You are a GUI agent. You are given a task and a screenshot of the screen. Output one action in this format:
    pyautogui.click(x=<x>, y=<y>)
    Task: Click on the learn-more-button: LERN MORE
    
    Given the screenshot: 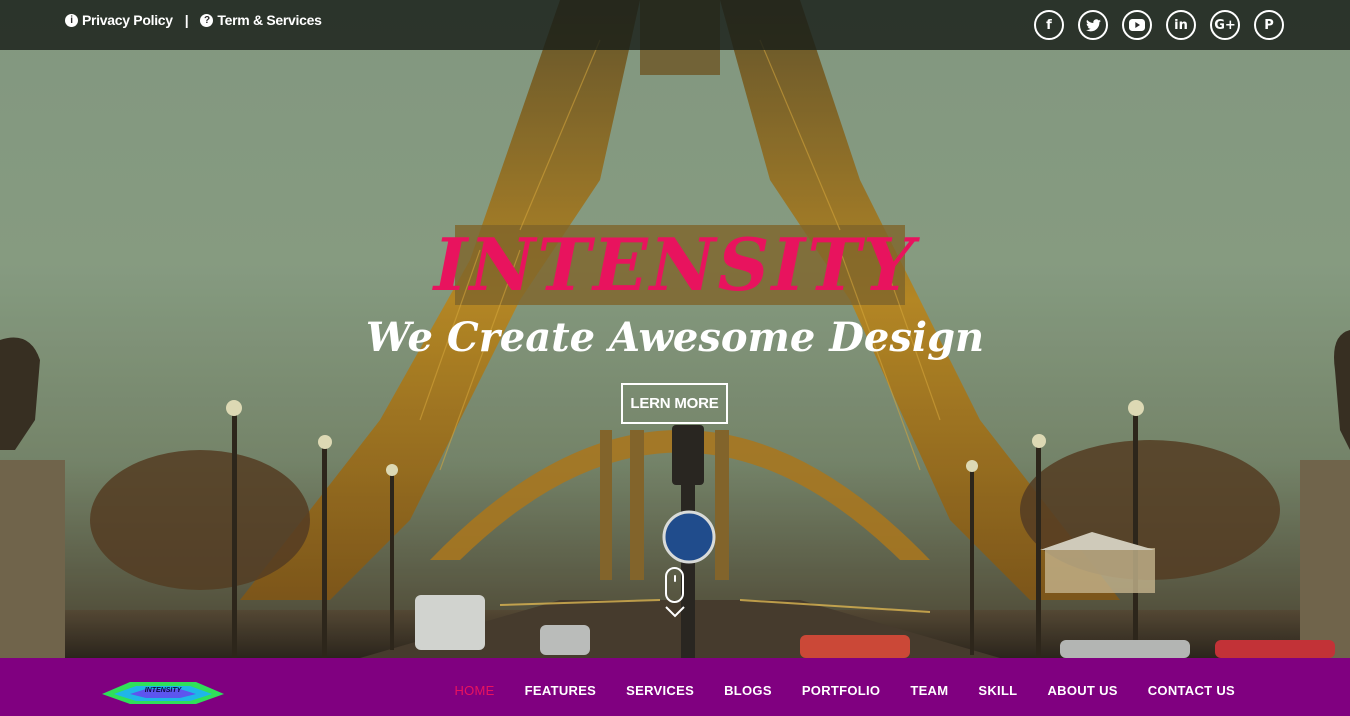 What is the action you would take?
    pyautogui.click(x=674, y=403)
    